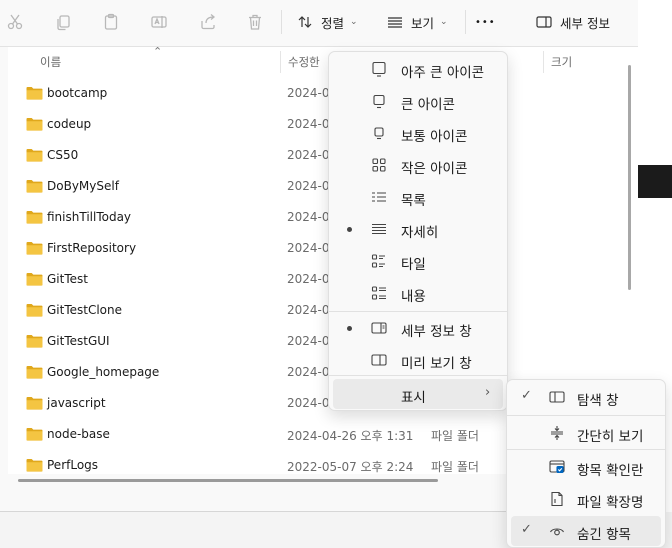  What do you see at coordinates (629, 177) in the screenshot?
I see `vertical-scrollbar` at bounding box center [629, 177].